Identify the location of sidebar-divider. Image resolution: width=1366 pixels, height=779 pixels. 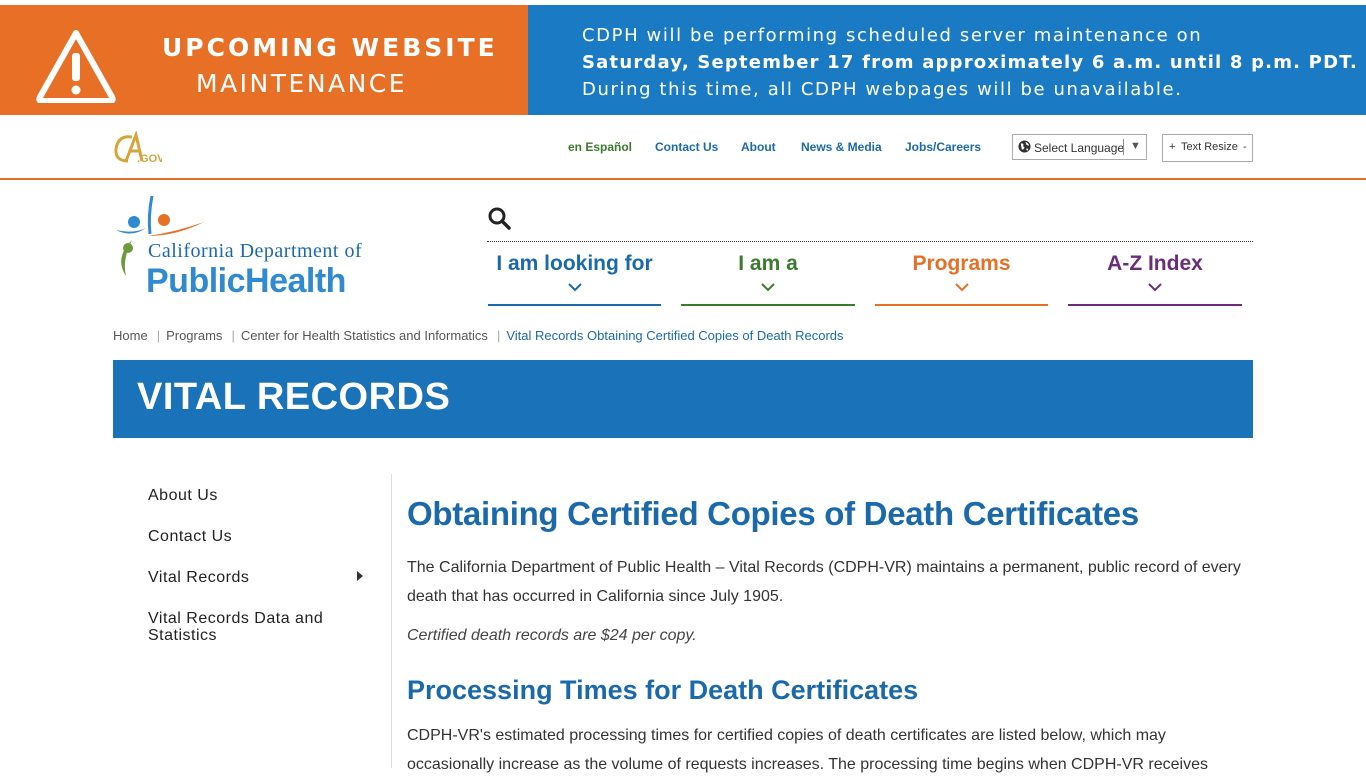
(391, 621).